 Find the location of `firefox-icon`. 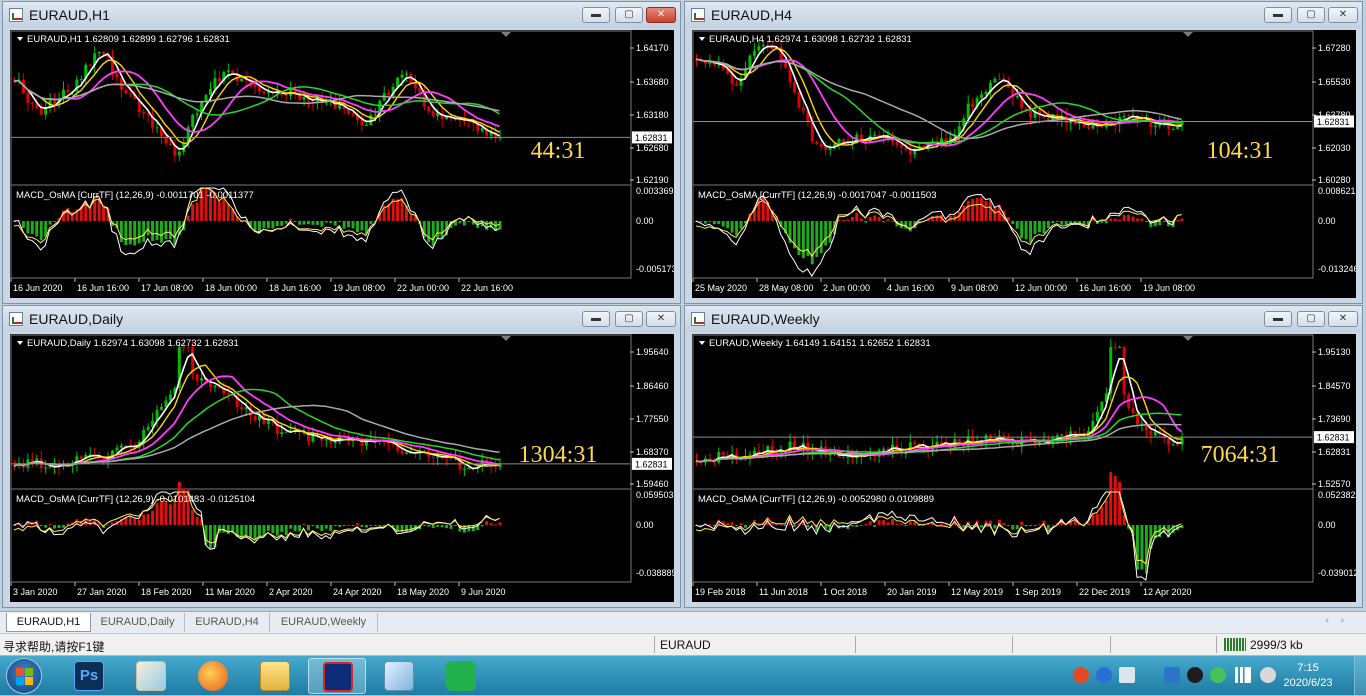

firefox-icon is located at coordinates (213, 676).